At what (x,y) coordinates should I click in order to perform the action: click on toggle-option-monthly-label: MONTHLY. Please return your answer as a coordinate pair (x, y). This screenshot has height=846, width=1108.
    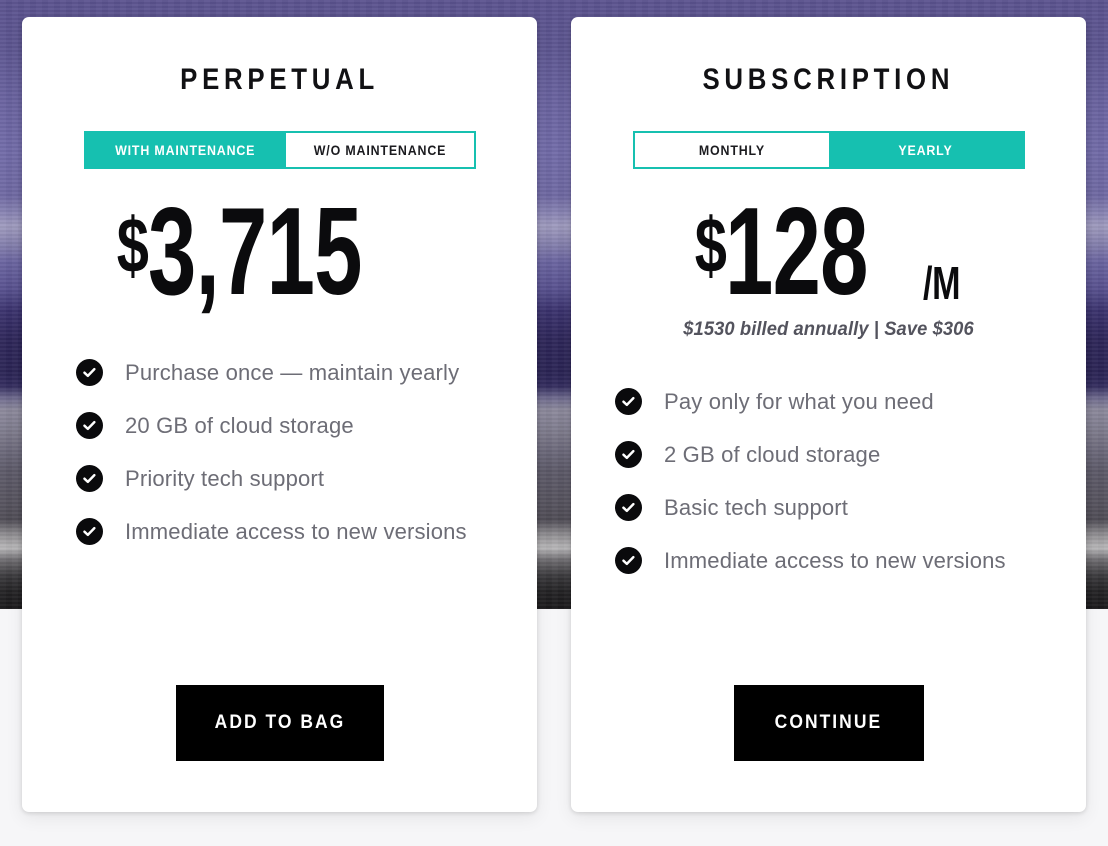
    Looking at the image, I should click on (731, 150).